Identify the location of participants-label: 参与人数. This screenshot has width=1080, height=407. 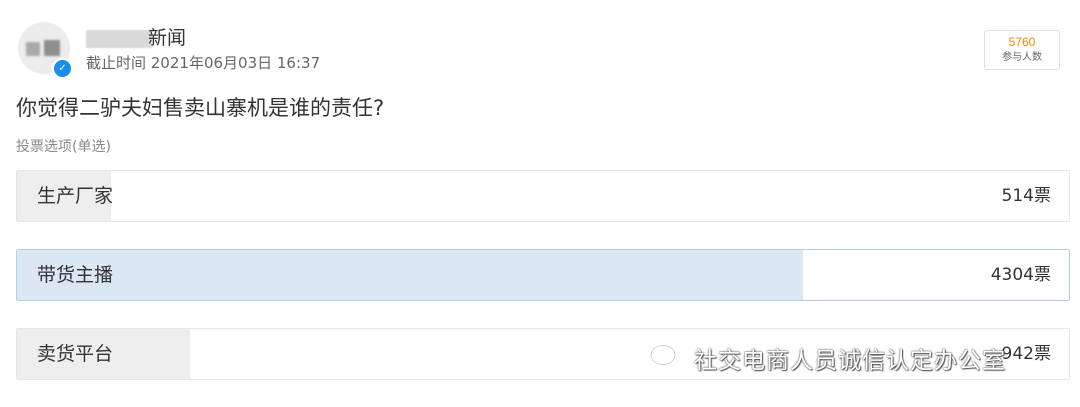
(1022, 57).